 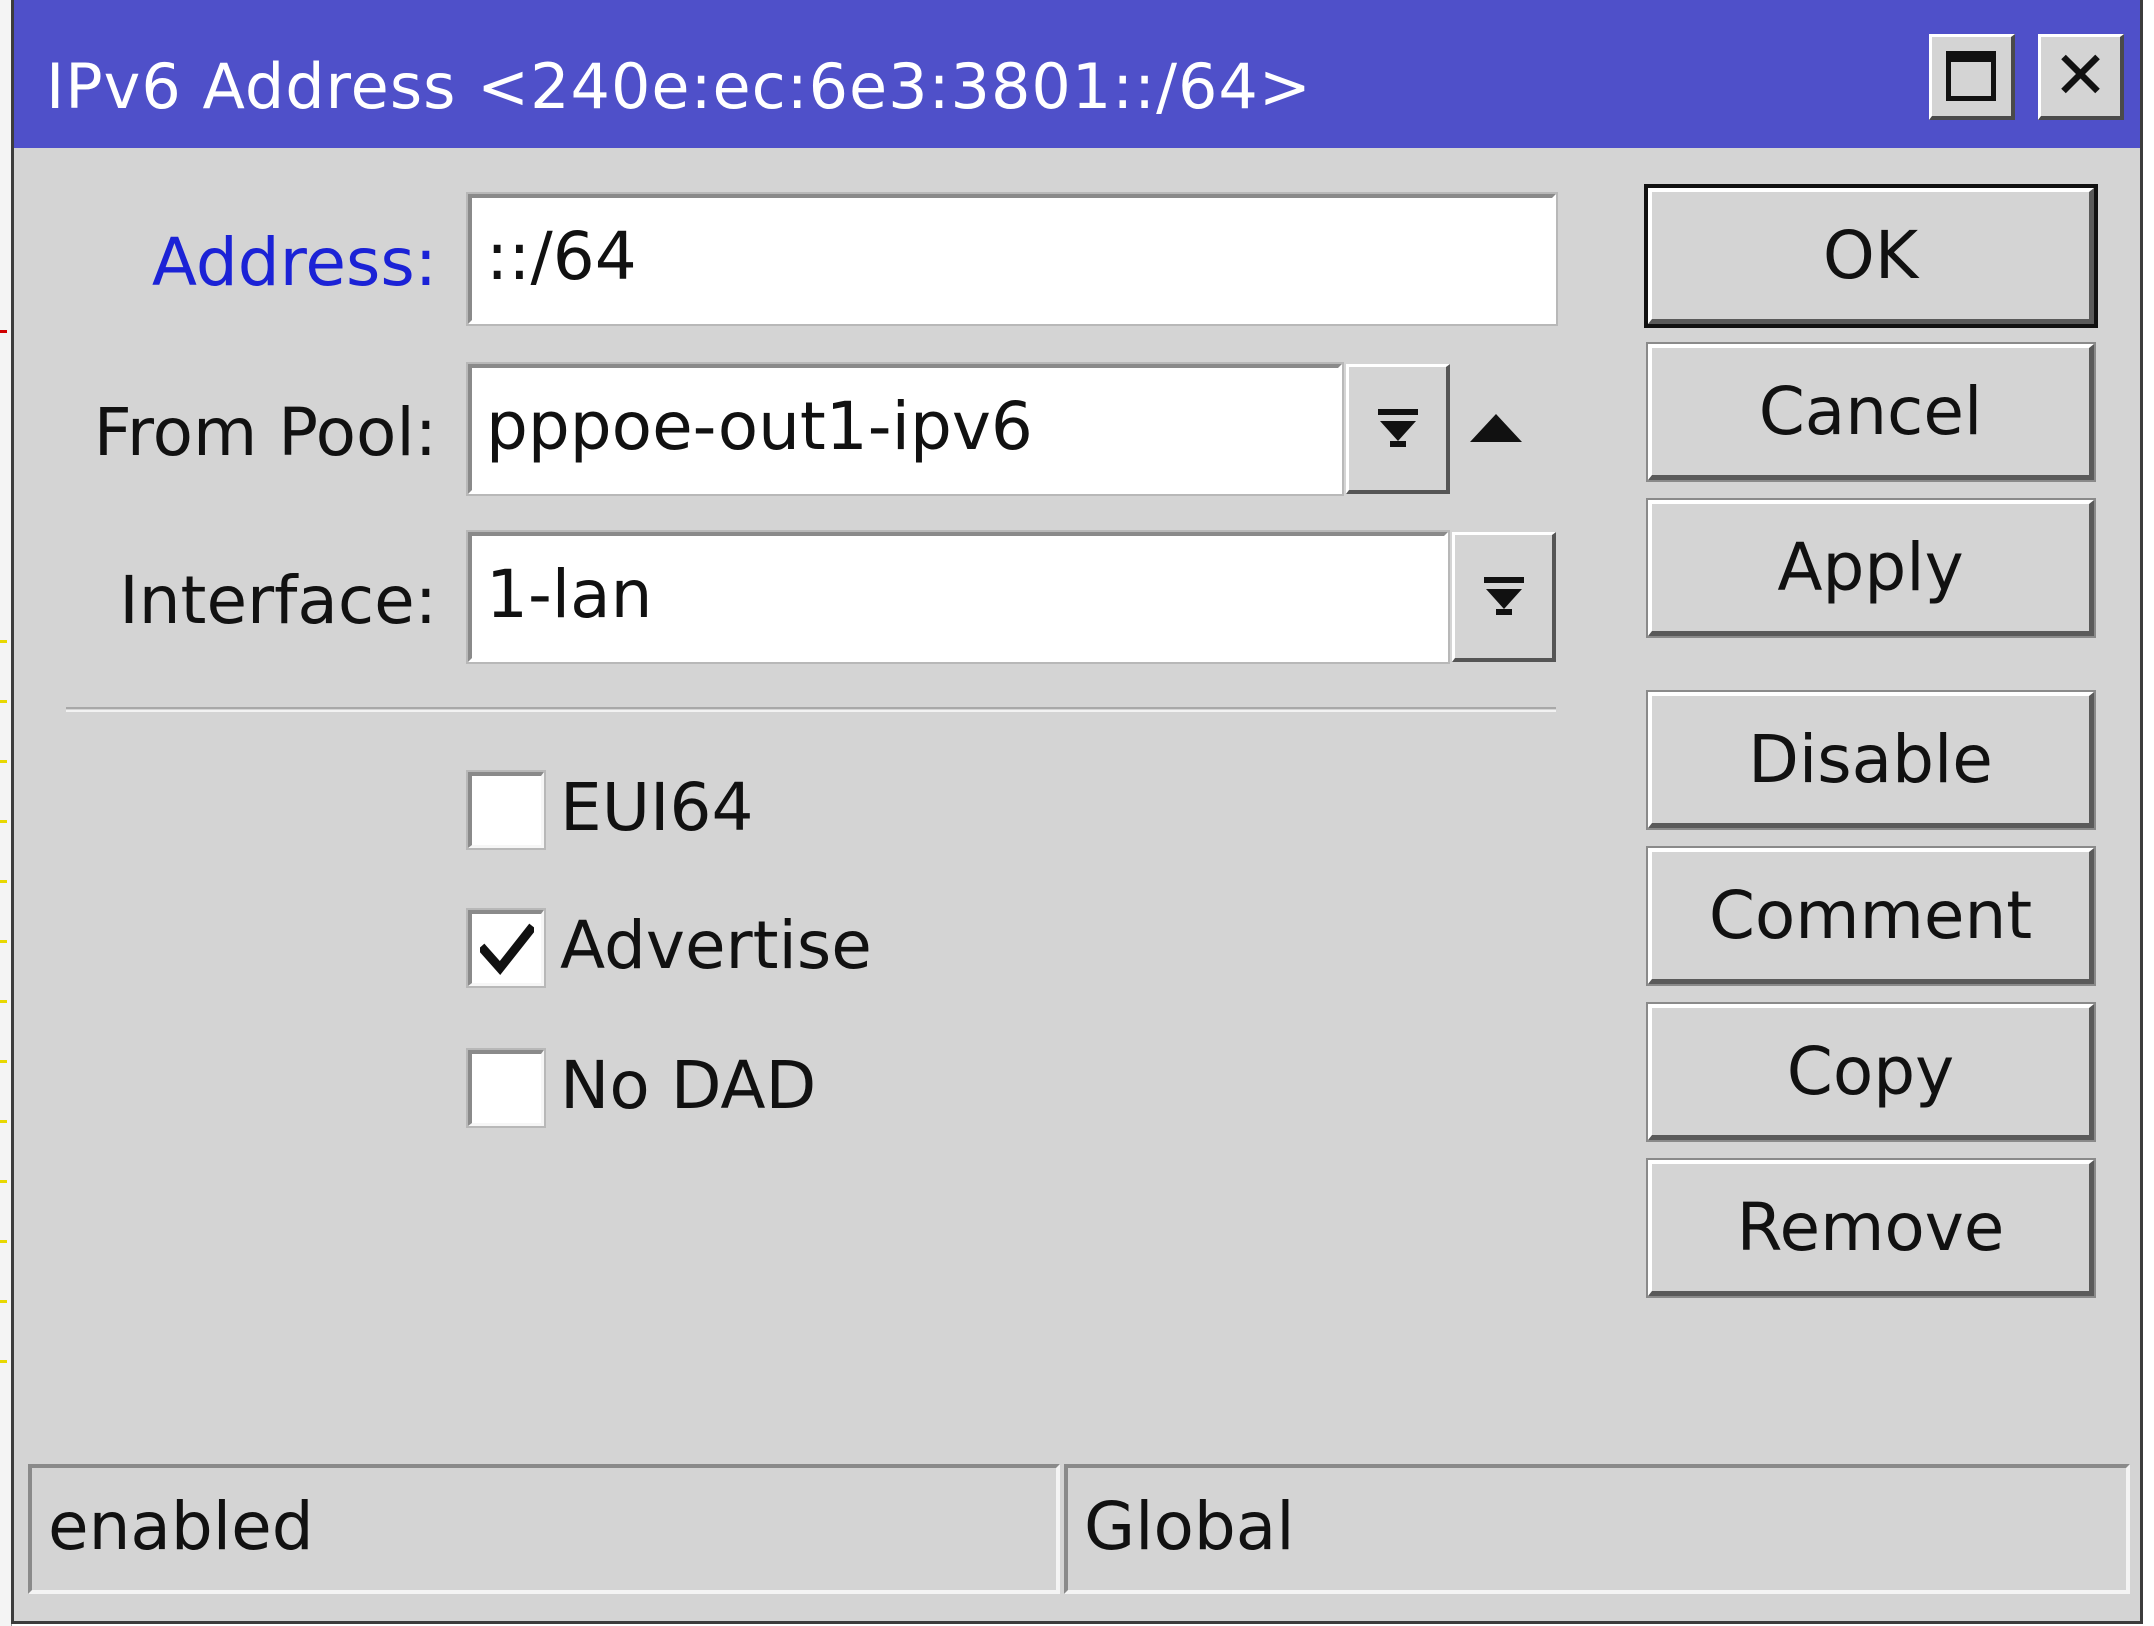 What do you see at coordinates (1871, 412) in the screenshot?
I see `cancel-button: Cancel` at bounding box center [1871, 412].